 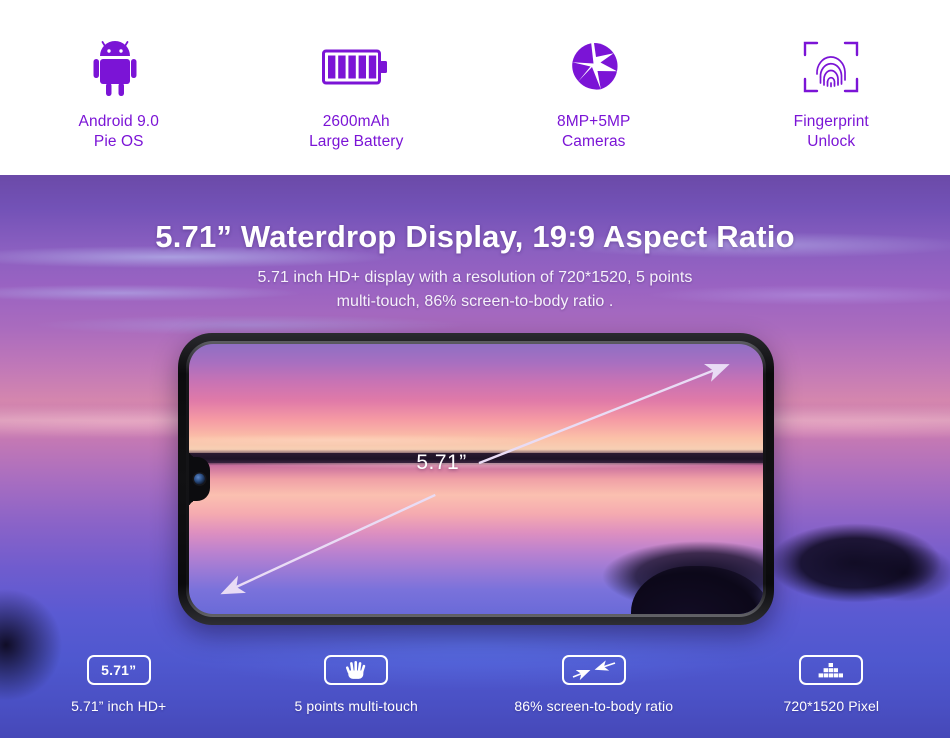 I want to click on screen-diagonal-label: 5.71”, so click(x=441, y=462).